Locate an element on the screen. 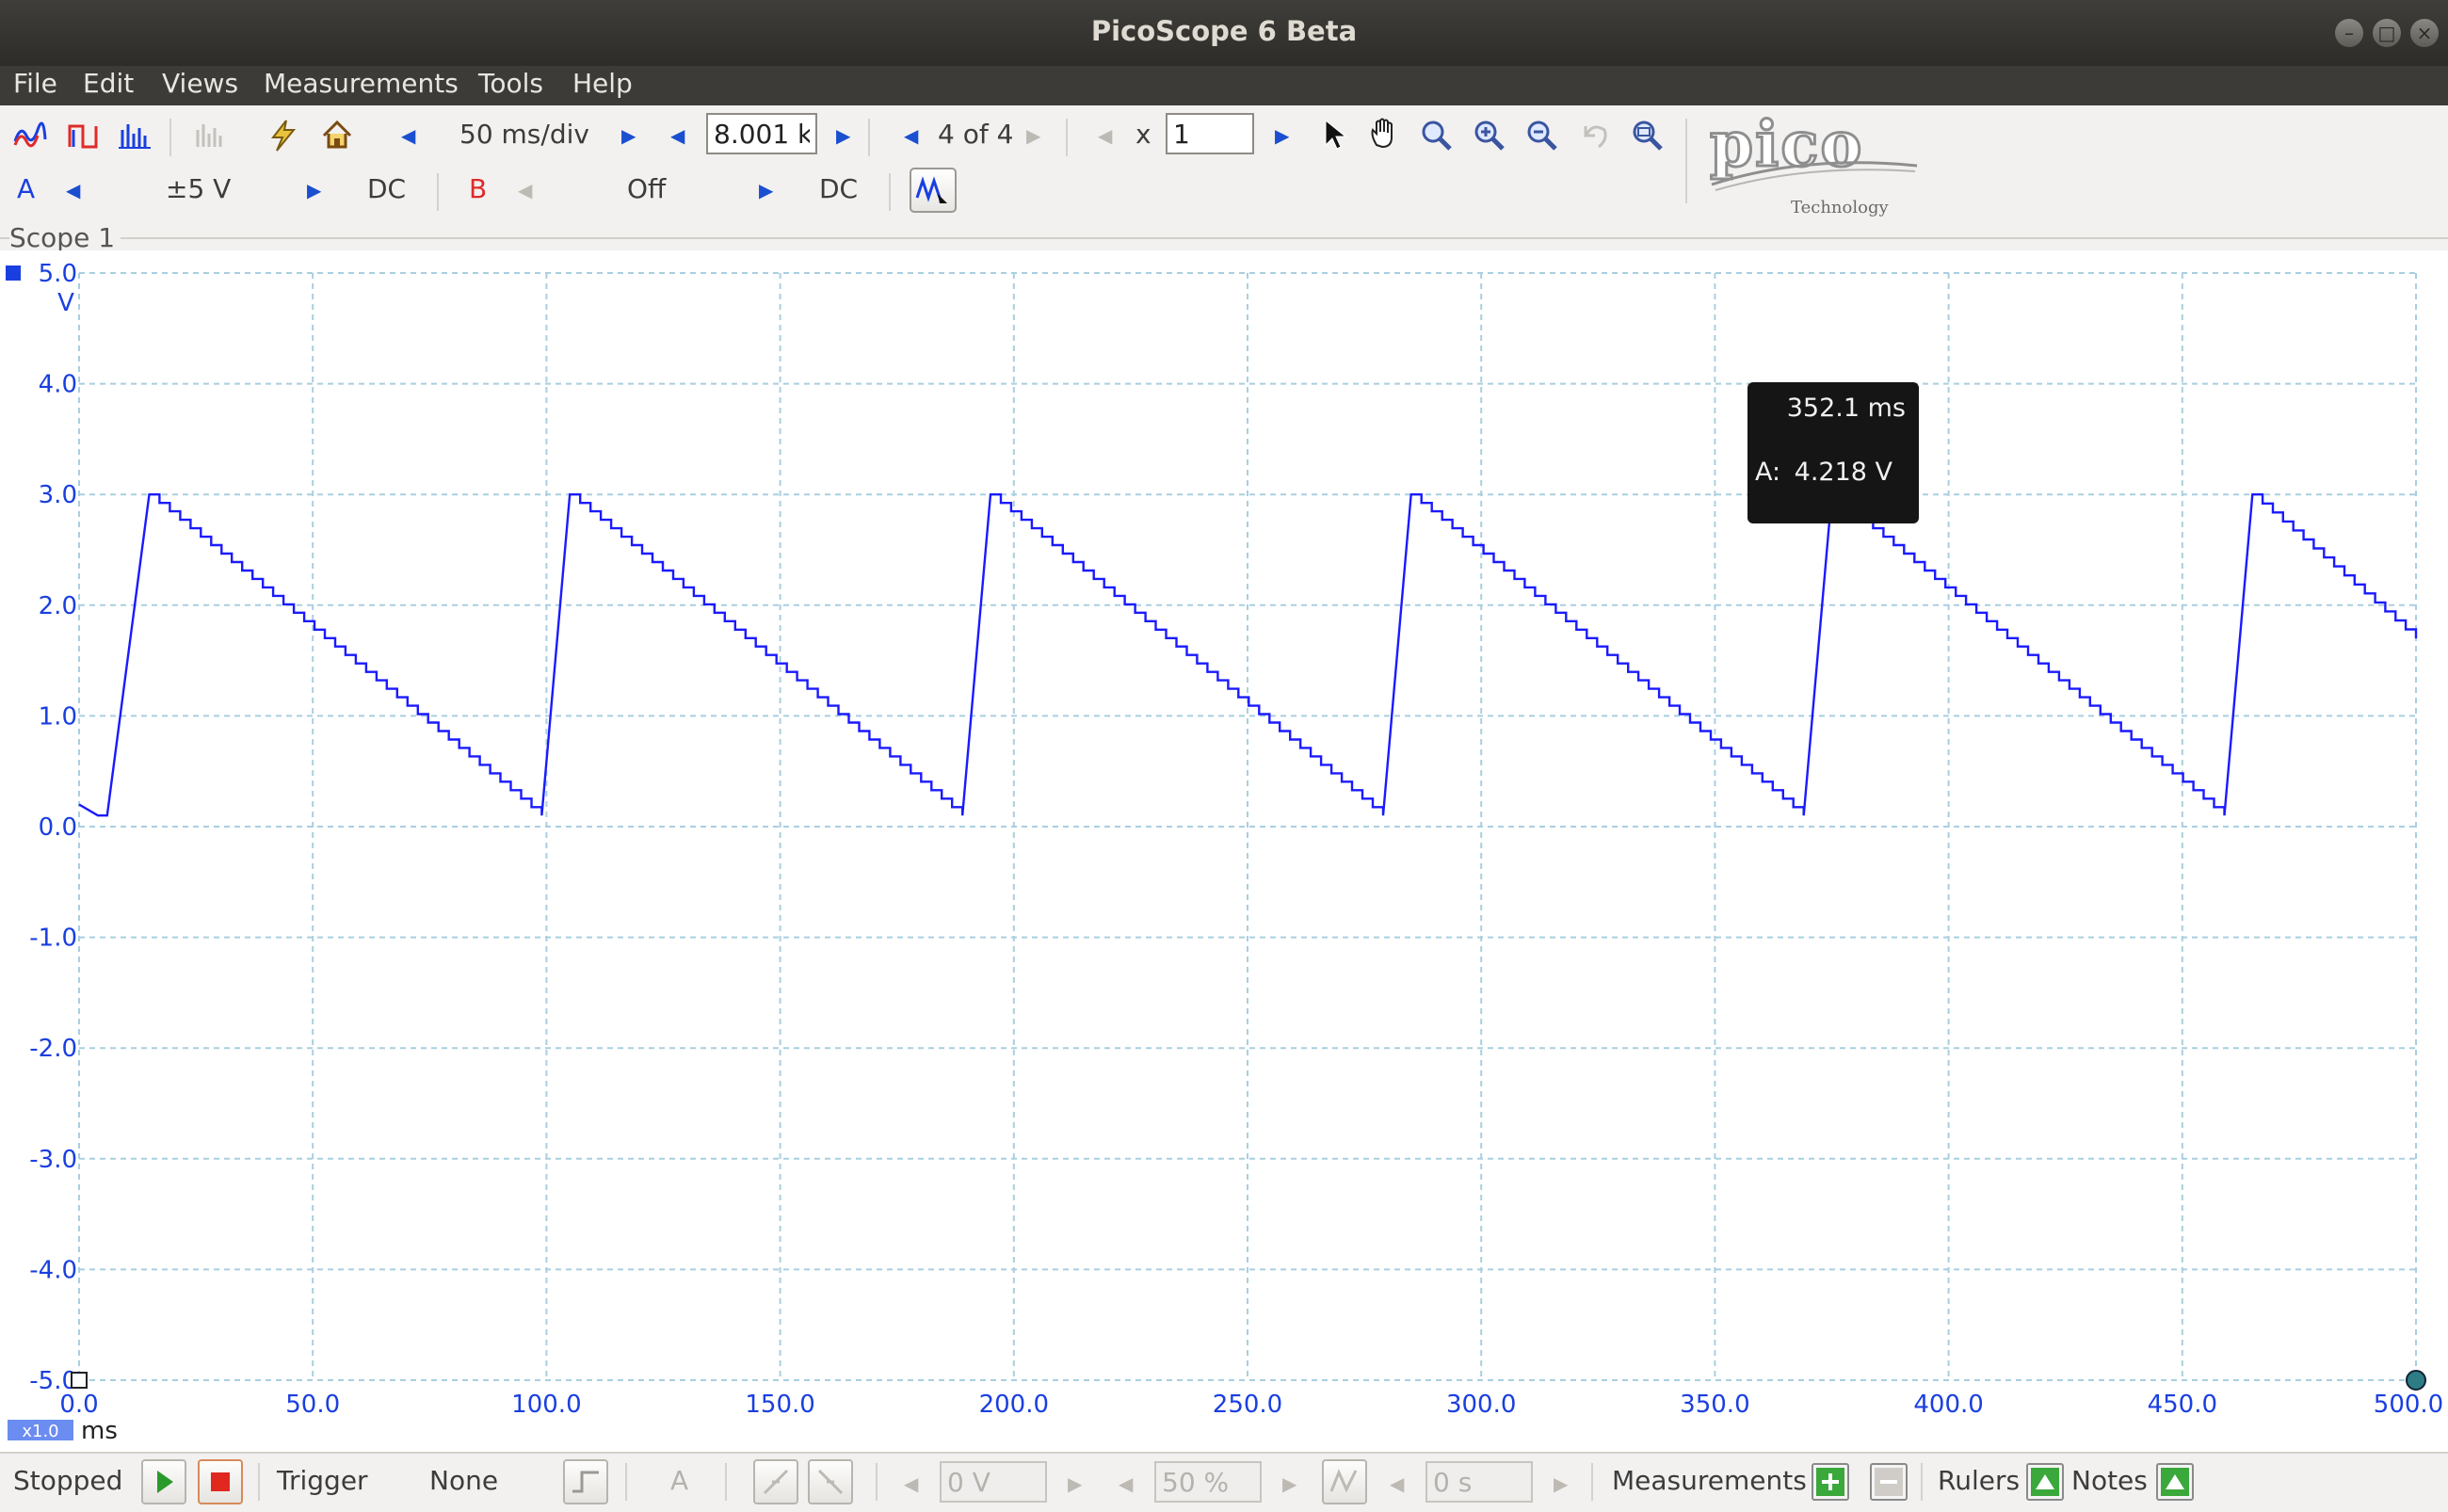 Image resolution: width=2448 pixels, height=1512 pixels. trigger-level-prev-button: ◀ is located at coordinates (911, 1483).